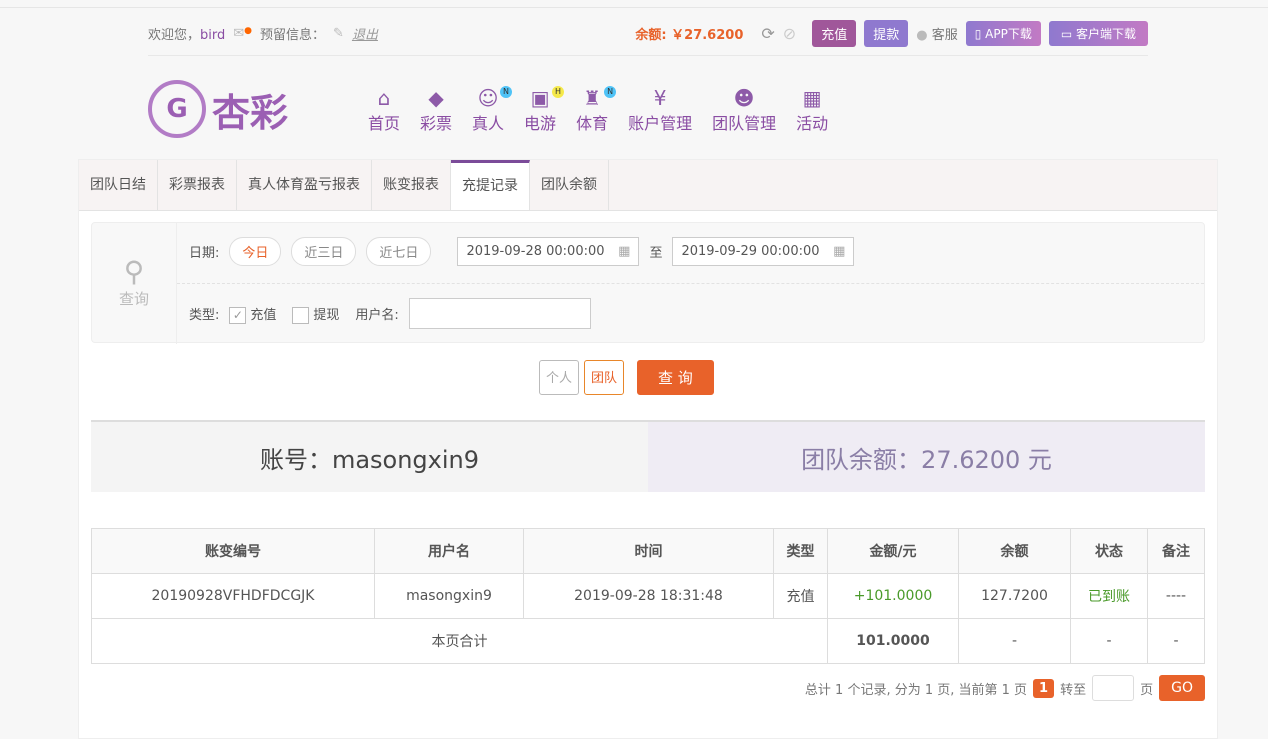  I want to click on table-cell: 2019-09-28 18:31:48, so click(648, 596).